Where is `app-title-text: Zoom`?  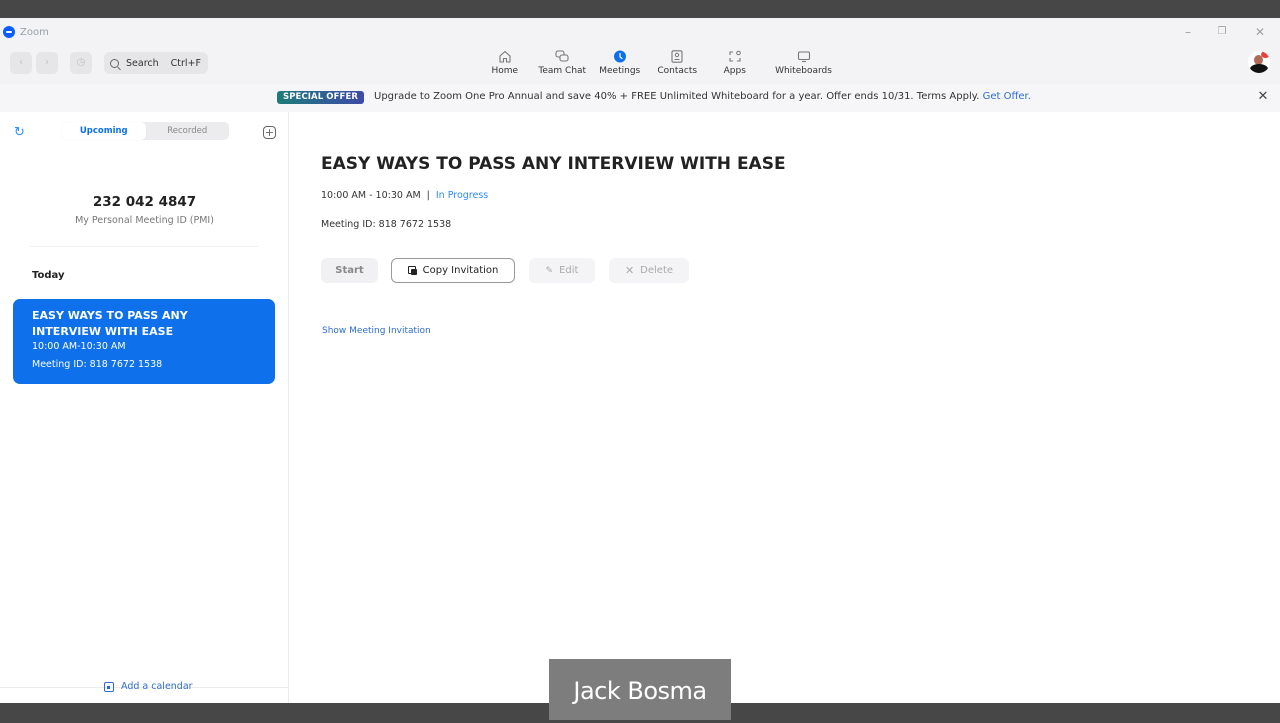
app-title-text: Zoom is located at coordinates (34, 32).